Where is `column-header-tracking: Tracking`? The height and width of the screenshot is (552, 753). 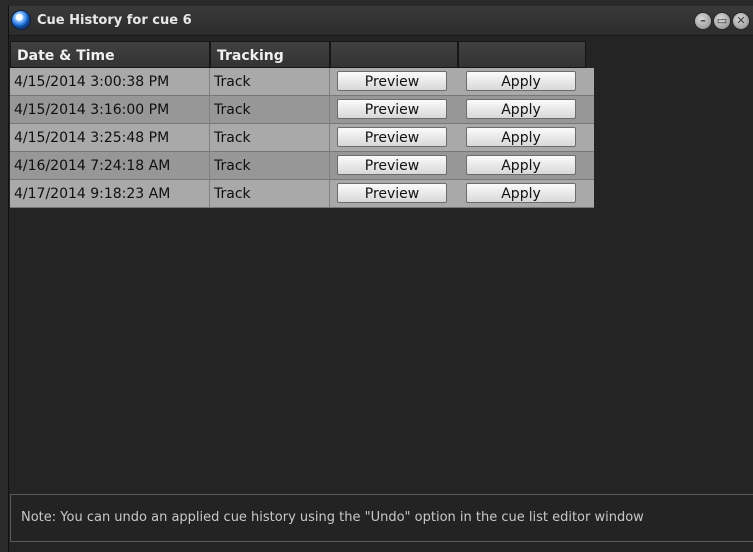 column-header-tracking: Tracking is located at coordinates (270, 54).